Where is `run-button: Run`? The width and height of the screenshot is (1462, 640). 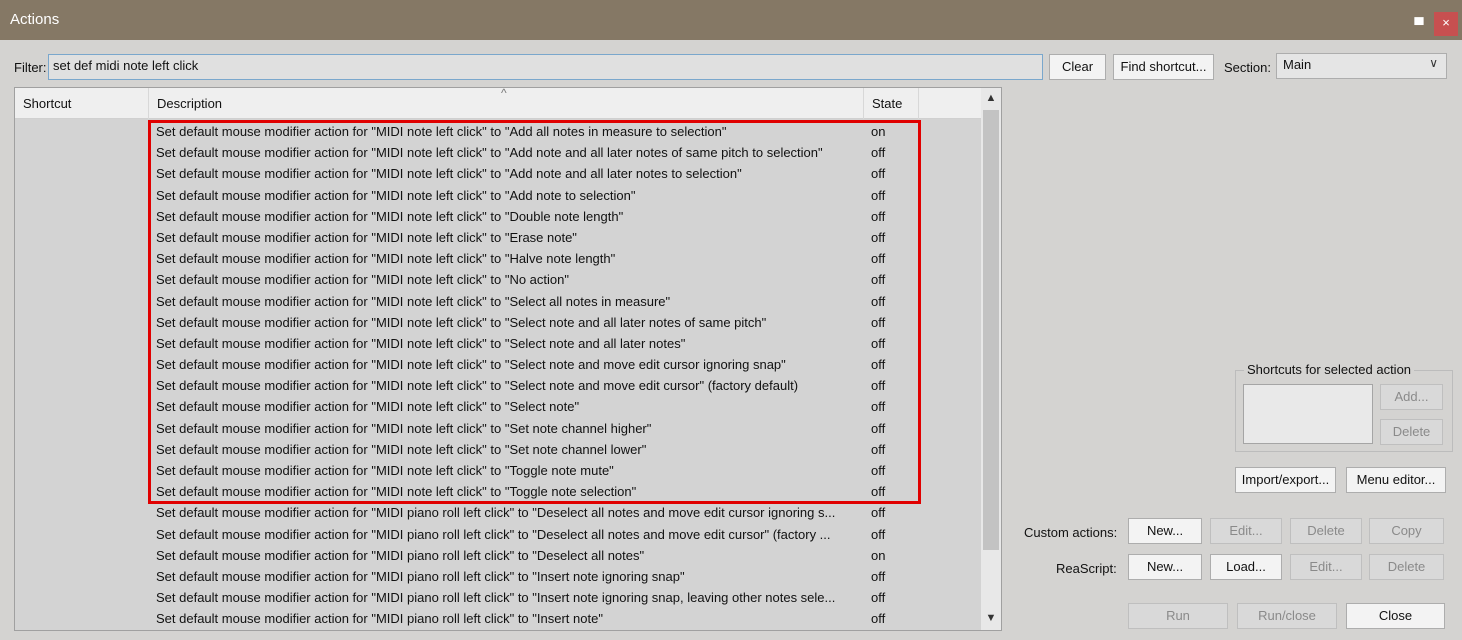
run-button: Run is located at coordinates (1178, 616).